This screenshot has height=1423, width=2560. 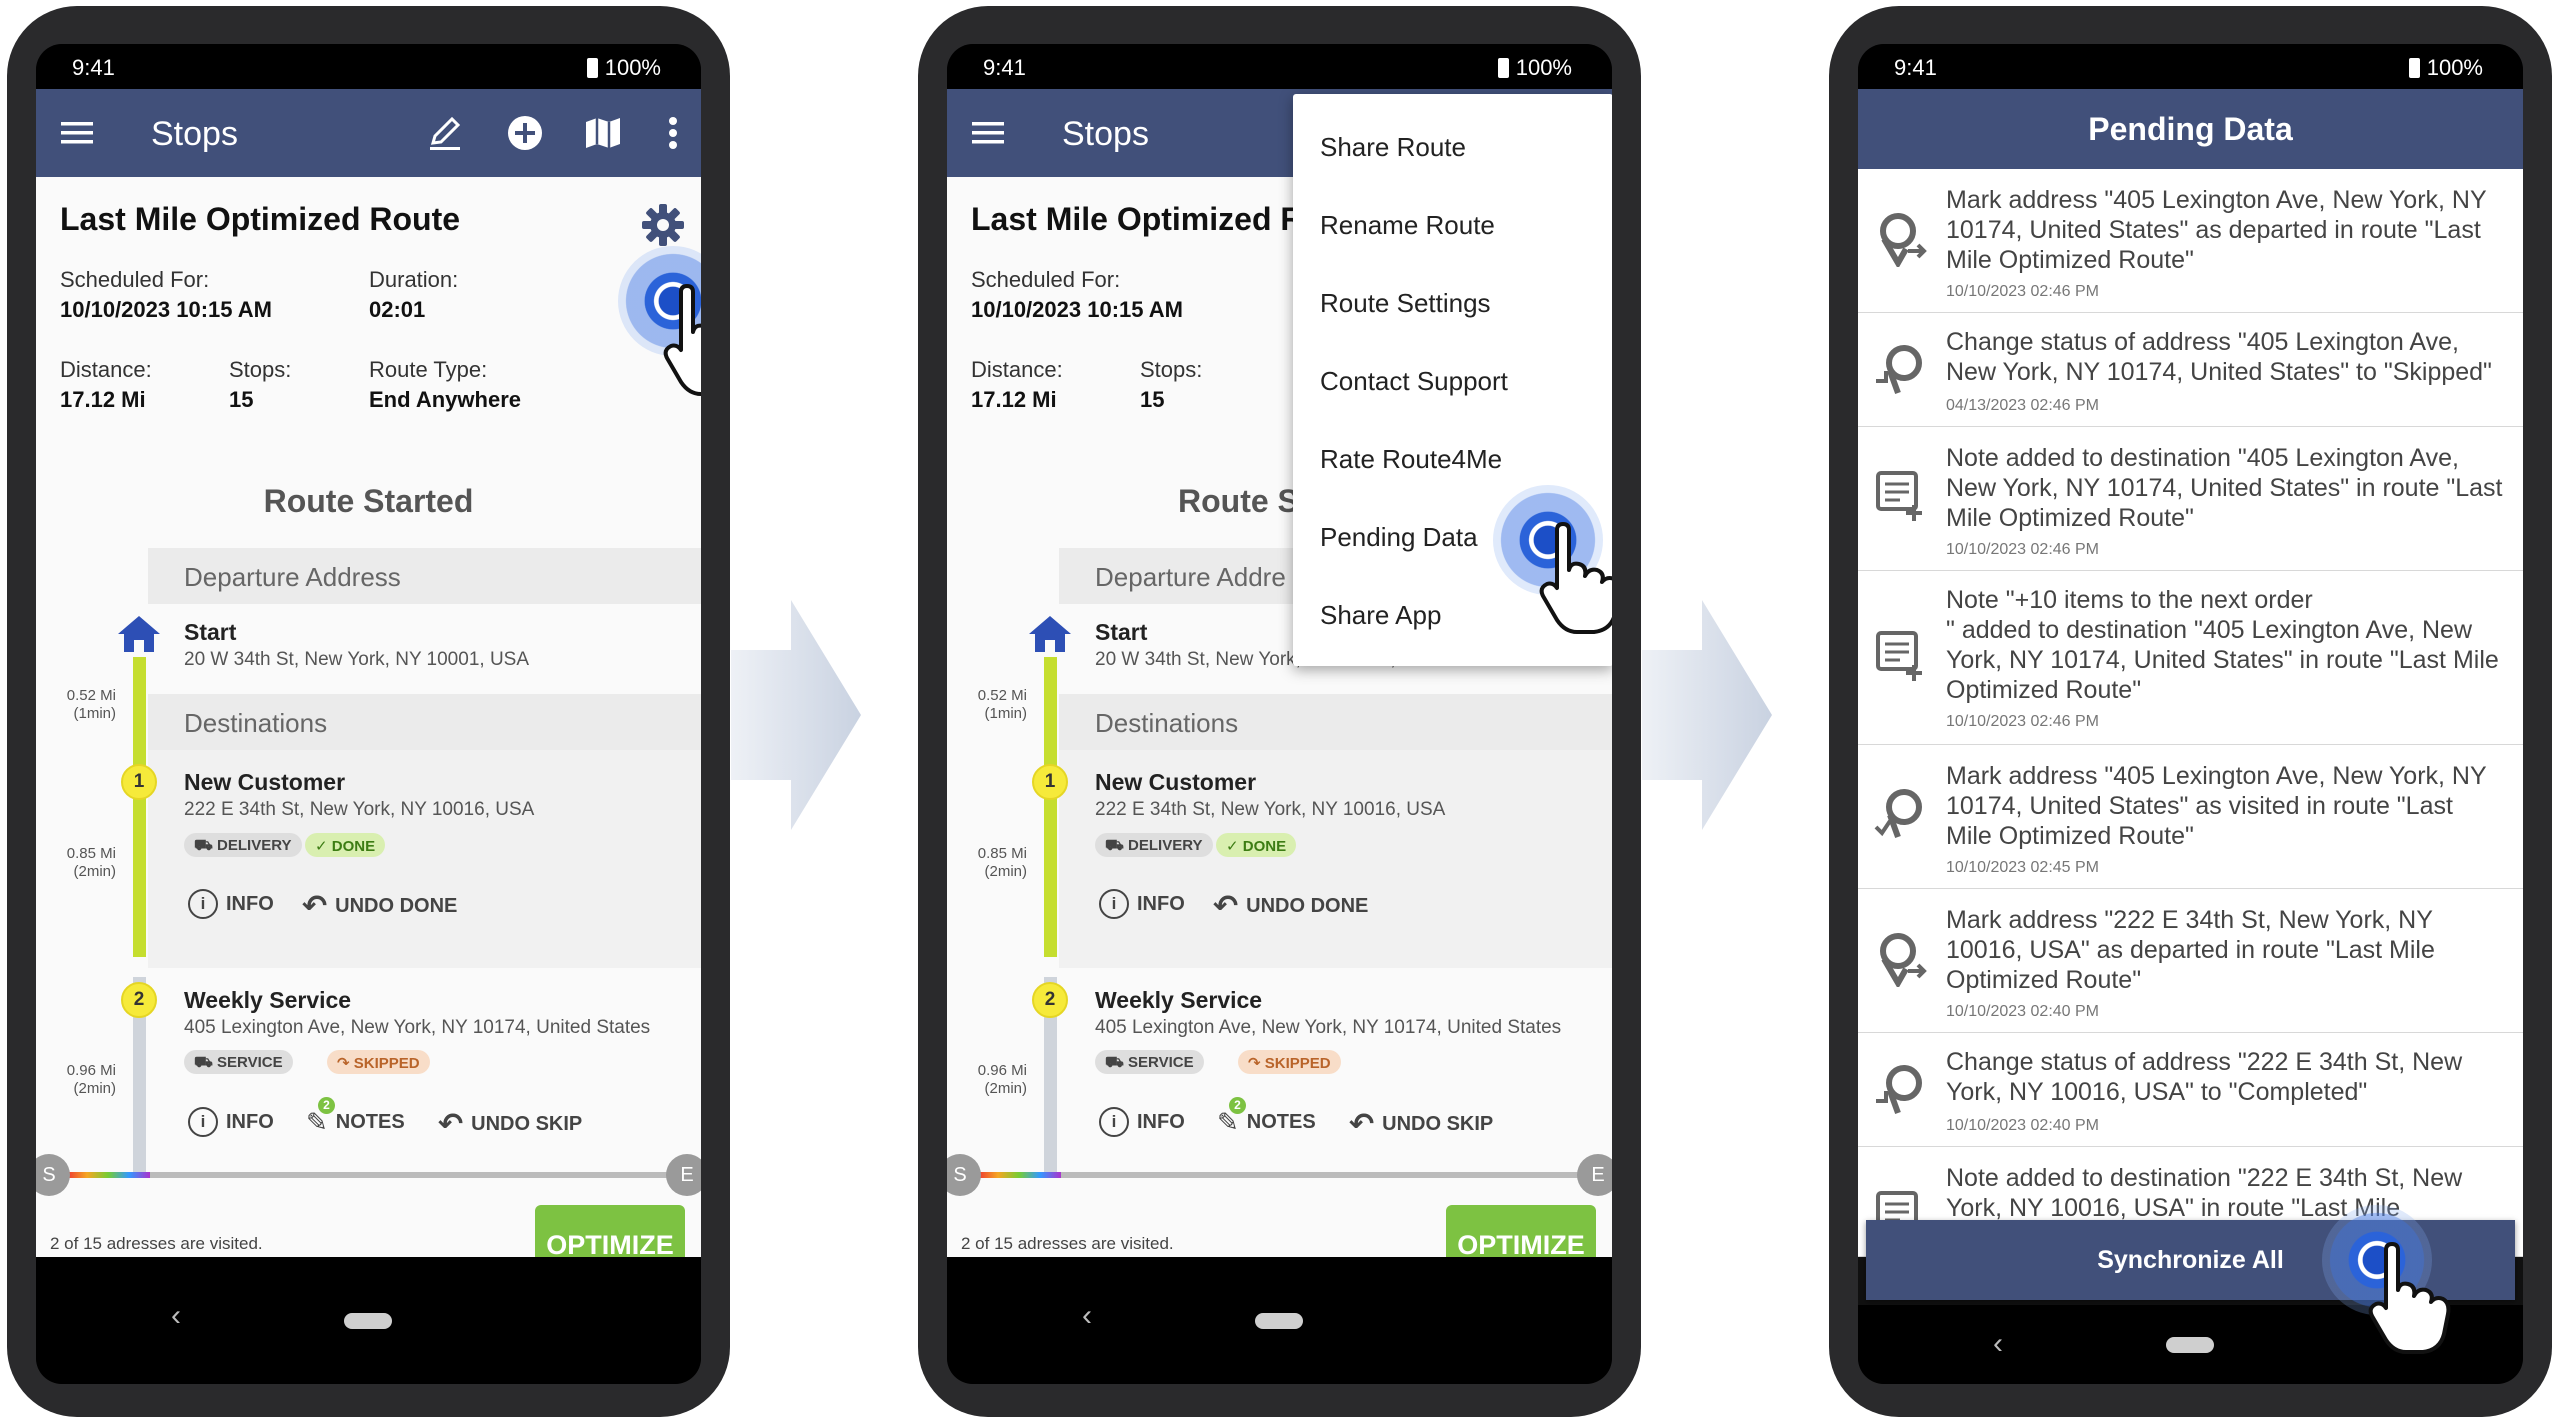 I want to click on add-icon, so click(x=525, y=133).